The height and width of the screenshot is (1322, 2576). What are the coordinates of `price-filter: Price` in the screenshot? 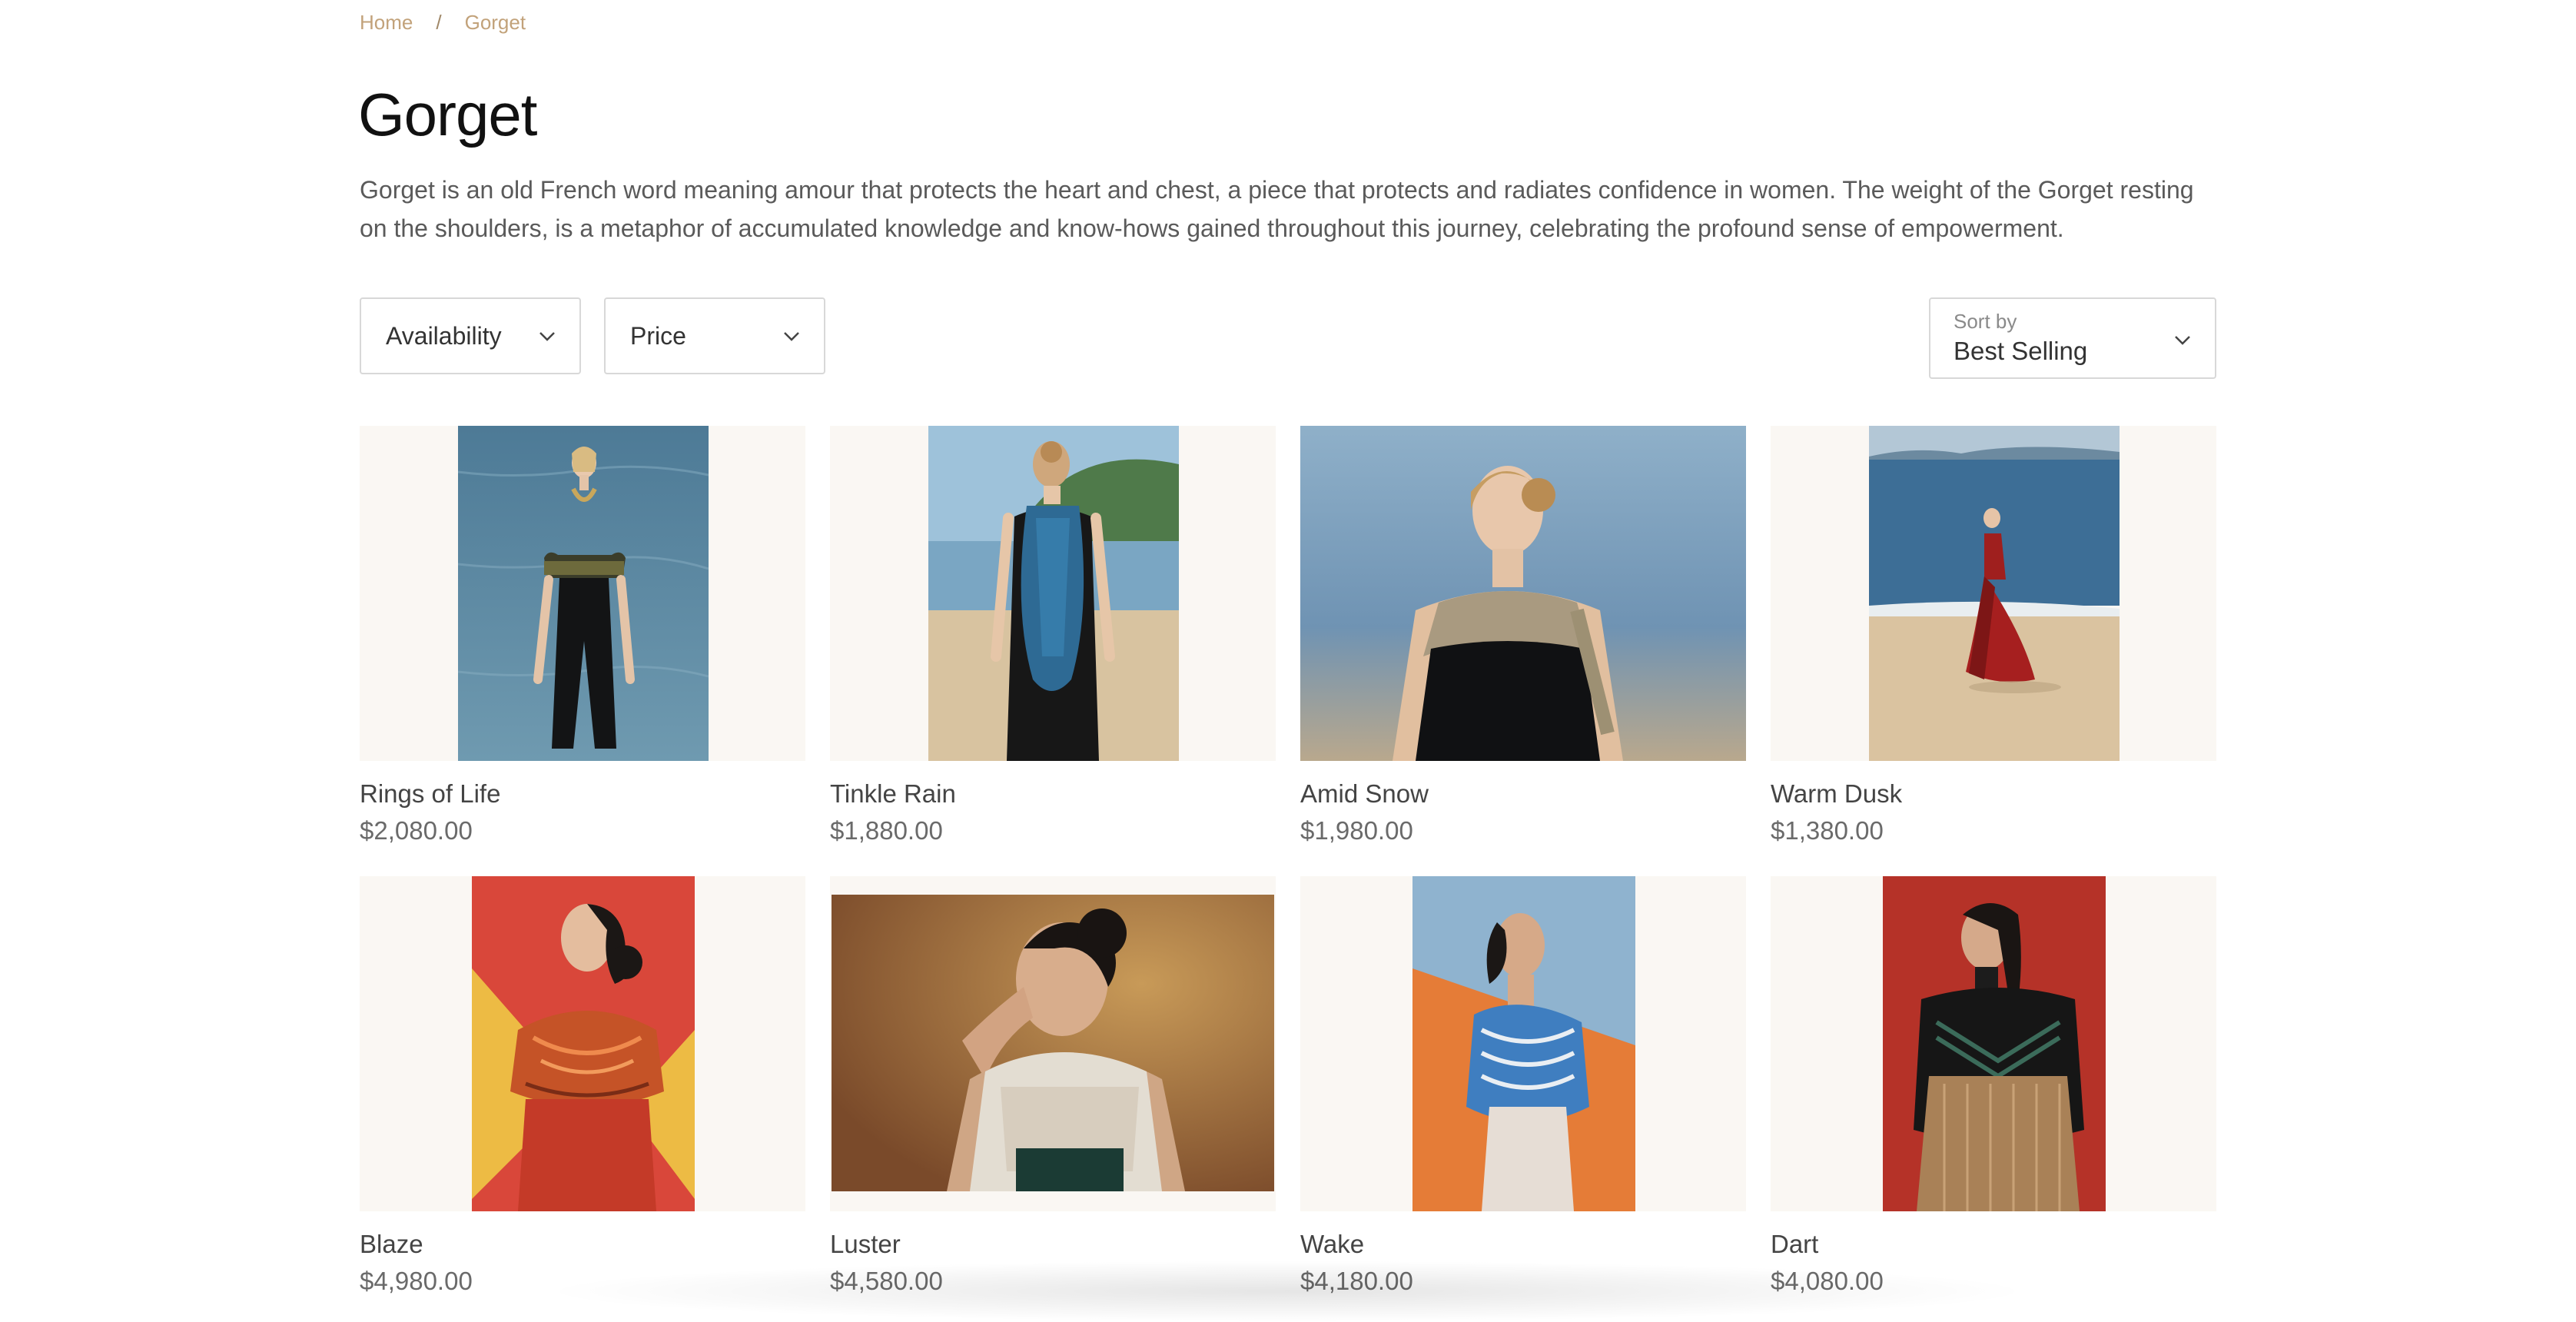 It's located at (714, 336).